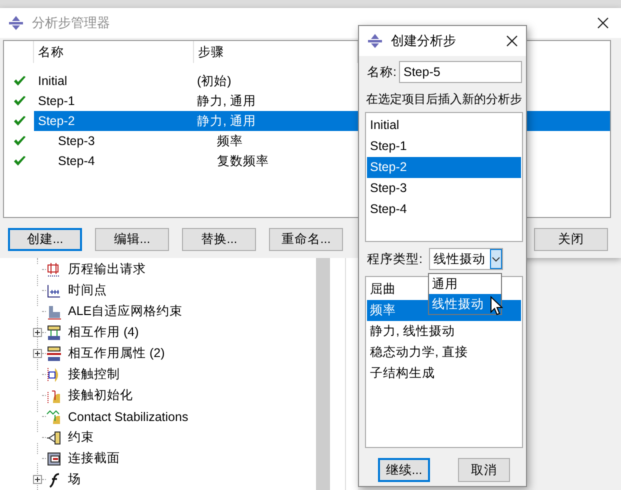  What do you see at coordinates (381, 72) in the screenshot?
I see `name-label: 名称:` at bounding box center [381, 72].